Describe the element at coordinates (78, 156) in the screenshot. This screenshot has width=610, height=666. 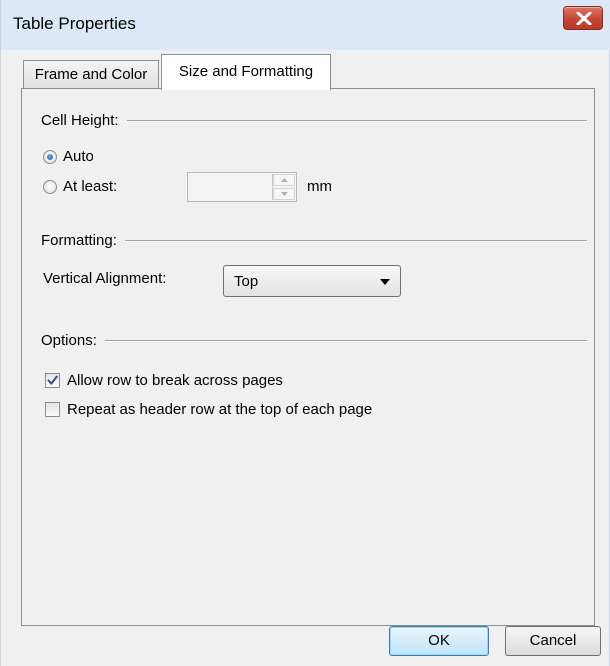
I see `auto-radio-label: Auto` at that location.